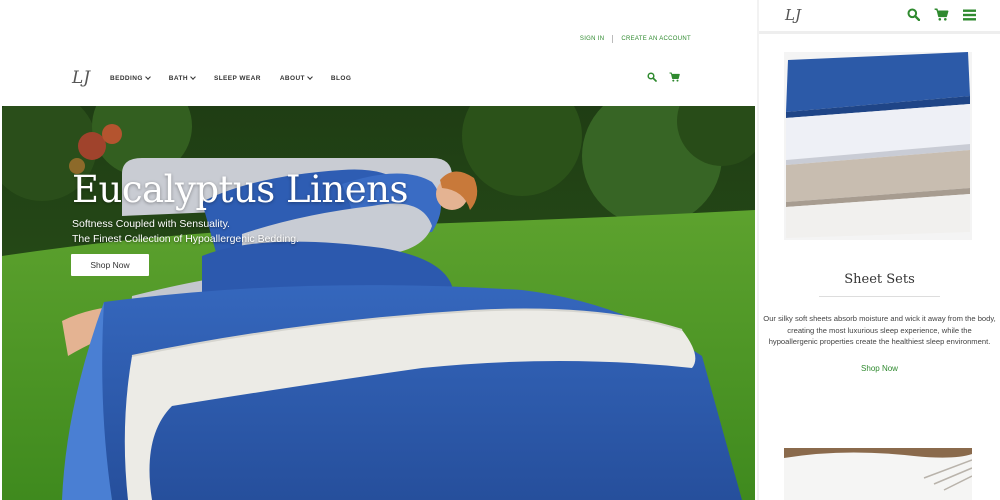 This screenshot has height=500, width=1000. I want to click on menu-icon, so click(969, 15).